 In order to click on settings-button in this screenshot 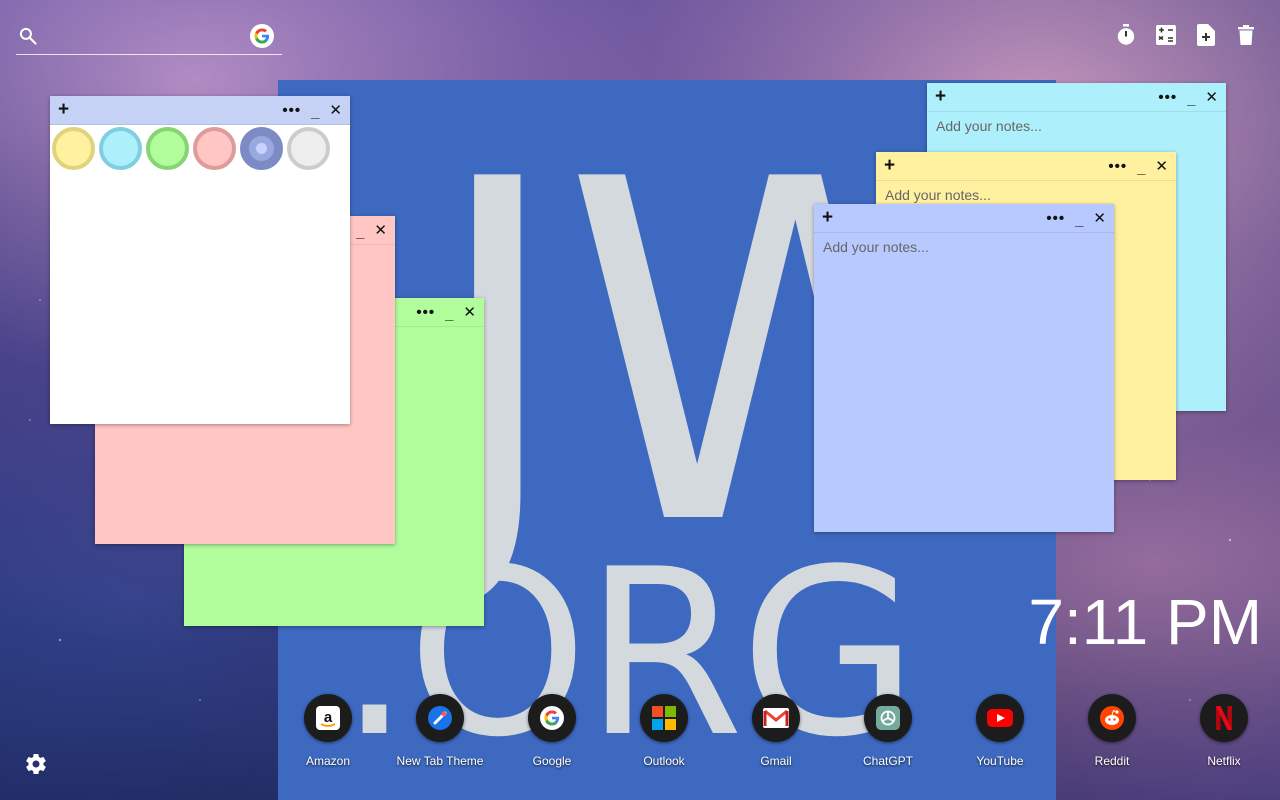, I will do `click(36, 764)`.